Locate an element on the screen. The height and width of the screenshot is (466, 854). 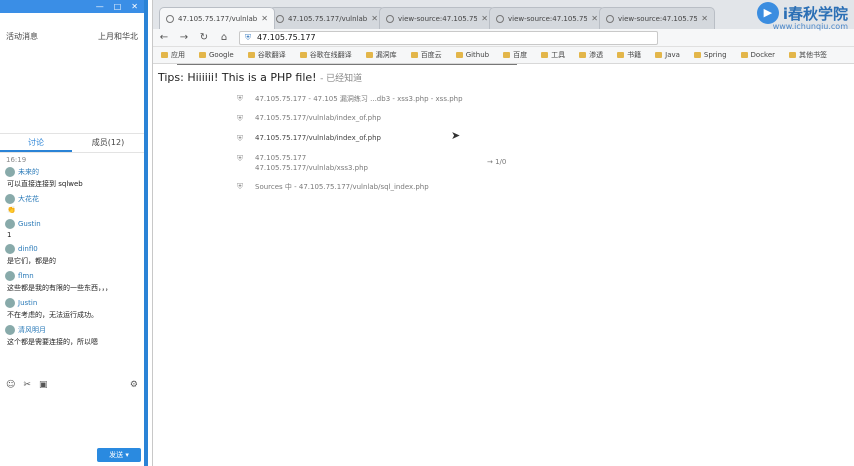
gear-icon: ⚙ is located at coordinates (134, 385).